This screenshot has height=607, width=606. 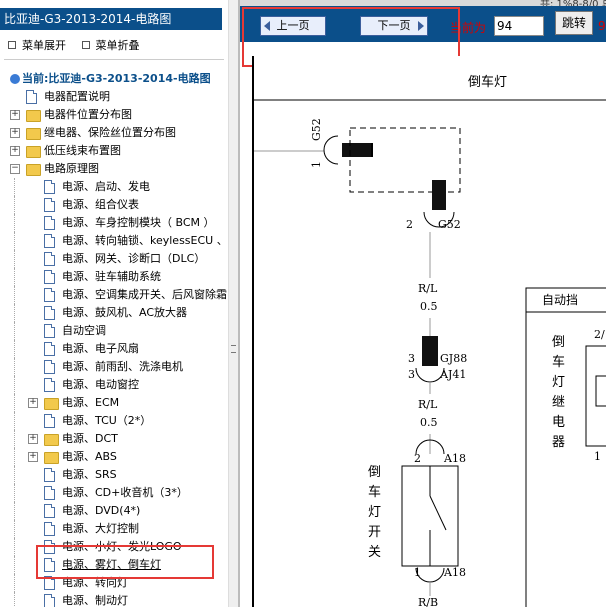 What do you see at coordinates (487, 82) in the screenshot?
I see `diagram-title: 倒车灯` at bounding box center [487, 82].